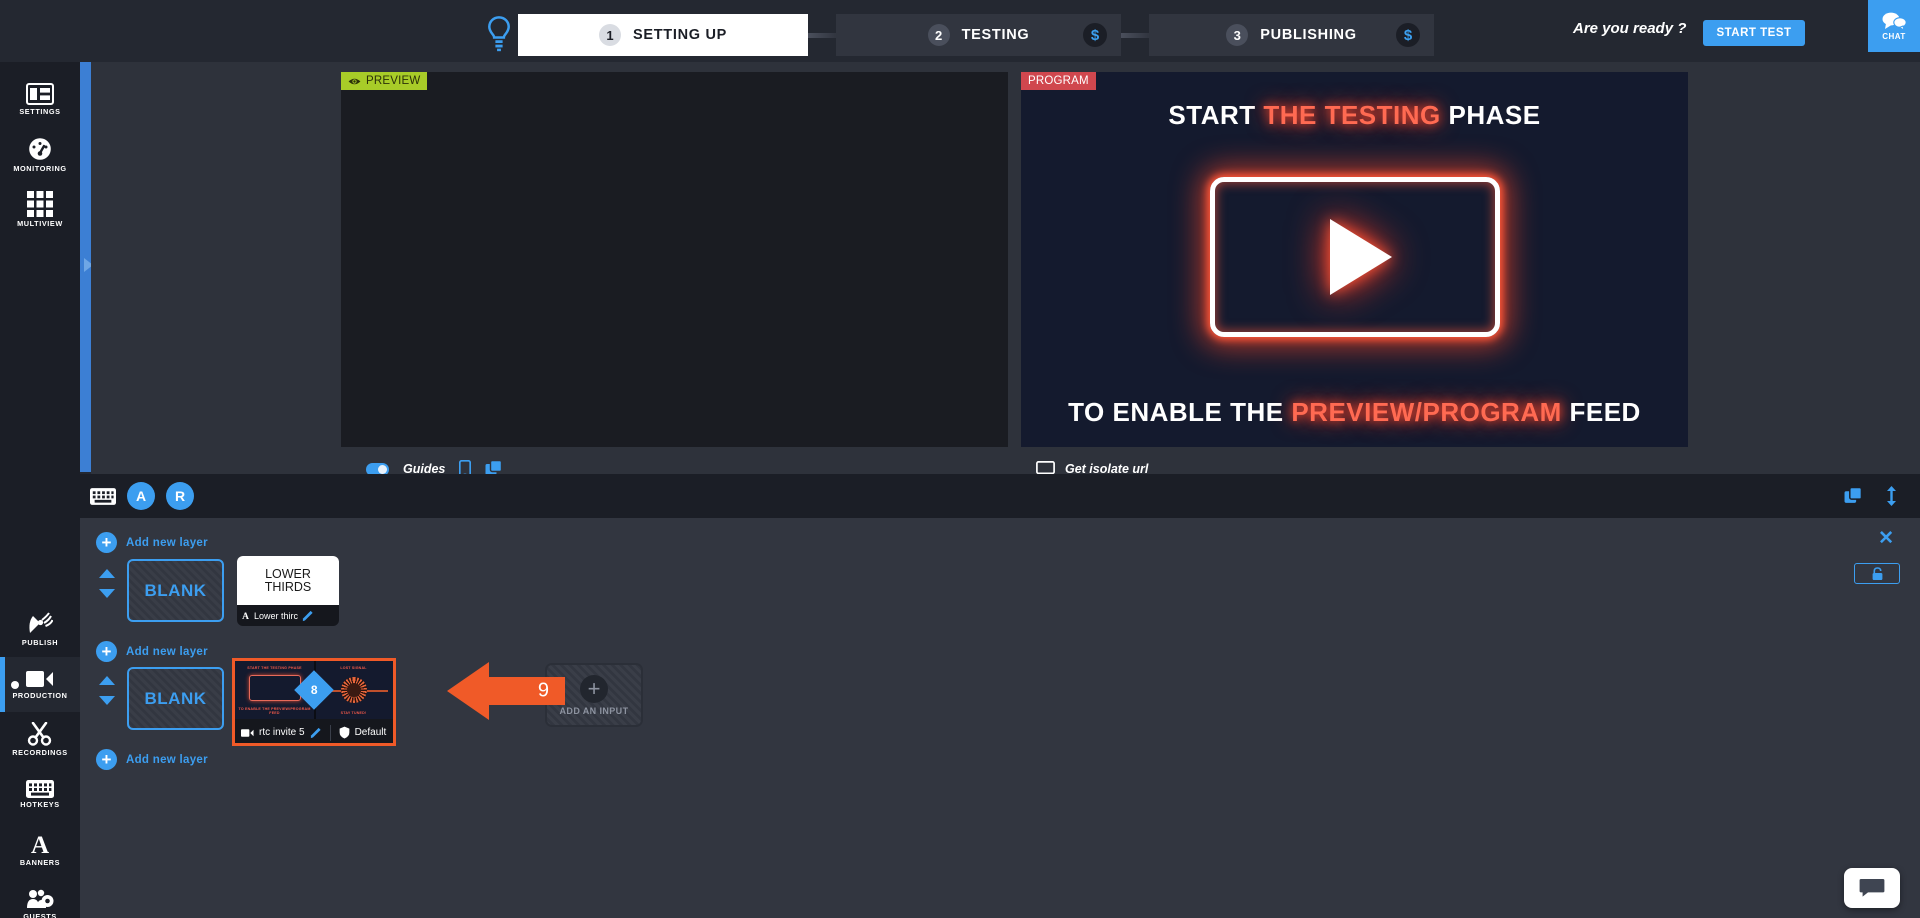 The image size is (1920, 918). Describe the element at coordinates (499, 34) in the screenshot. I see `lightbulb-icon` at that location.